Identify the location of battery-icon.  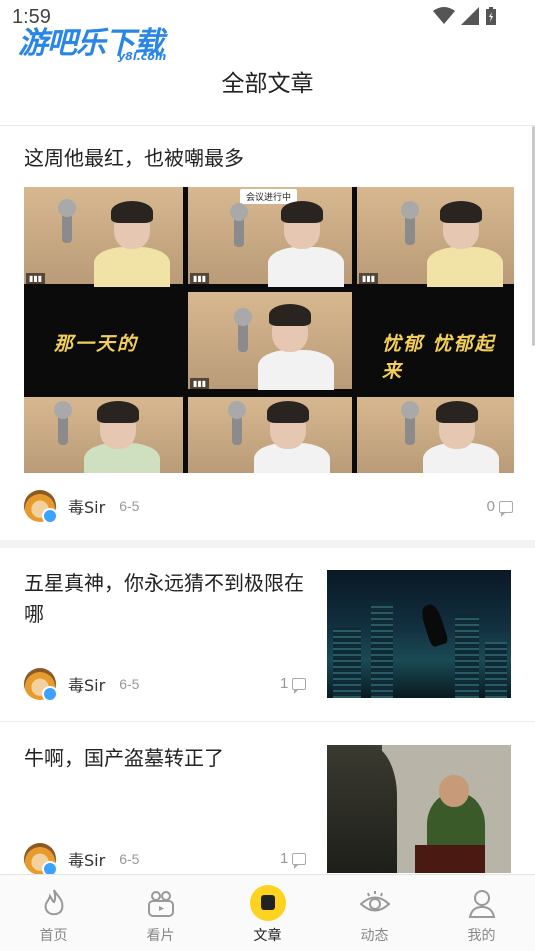
(491, 16).